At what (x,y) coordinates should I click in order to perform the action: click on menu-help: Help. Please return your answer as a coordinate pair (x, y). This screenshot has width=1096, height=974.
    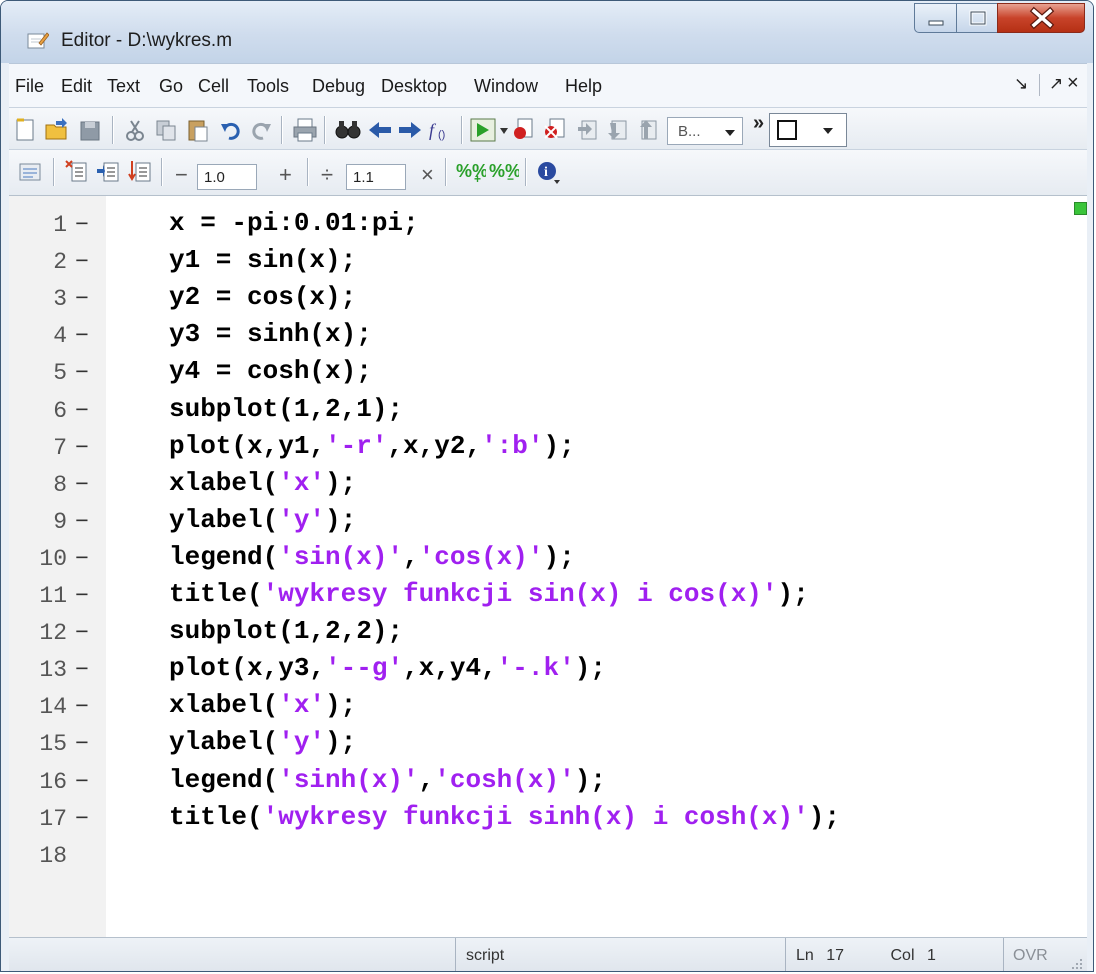
    Looking at the image, I should click on (583, 86).